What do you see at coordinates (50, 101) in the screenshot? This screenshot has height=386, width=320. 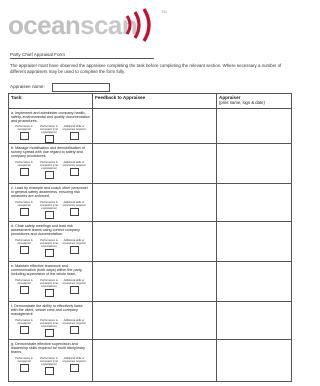 I see `header-task: Task:` at bounding box center [50, 101].